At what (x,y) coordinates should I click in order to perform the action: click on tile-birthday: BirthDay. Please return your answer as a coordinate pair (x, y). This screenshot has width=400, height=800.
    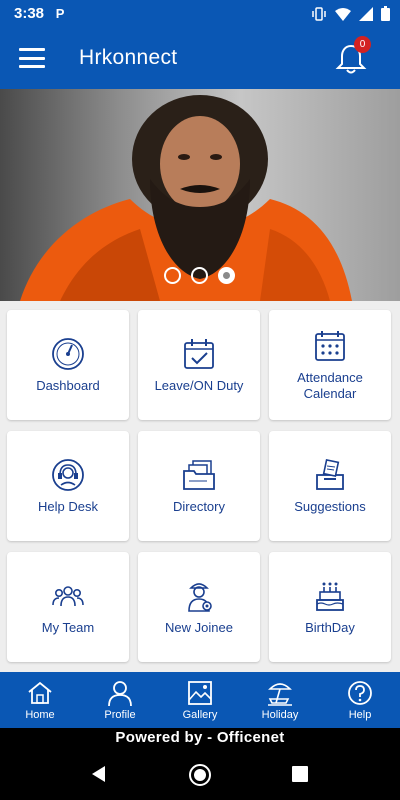
    Looking at the image, I should click on (330, 607).